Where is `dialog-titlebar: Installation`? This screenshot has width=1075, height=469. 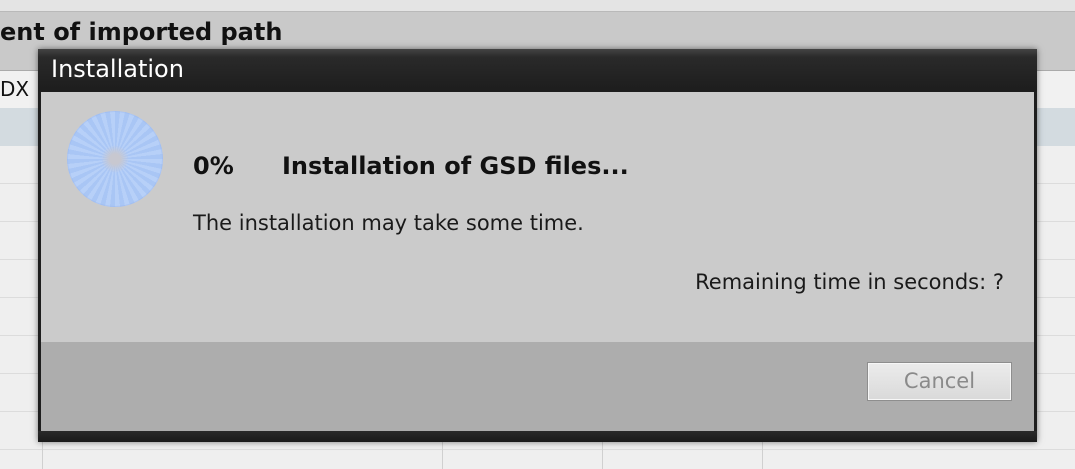
dialog-titlebar: Installation is located at coordinates (537, 70).